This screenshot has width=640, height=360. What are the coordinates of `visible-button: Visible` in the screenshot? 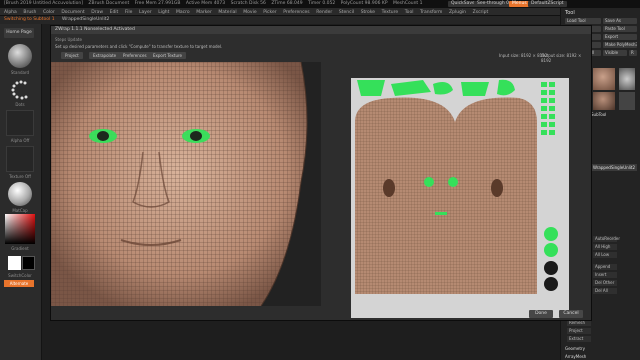 It's located at (615, 53).